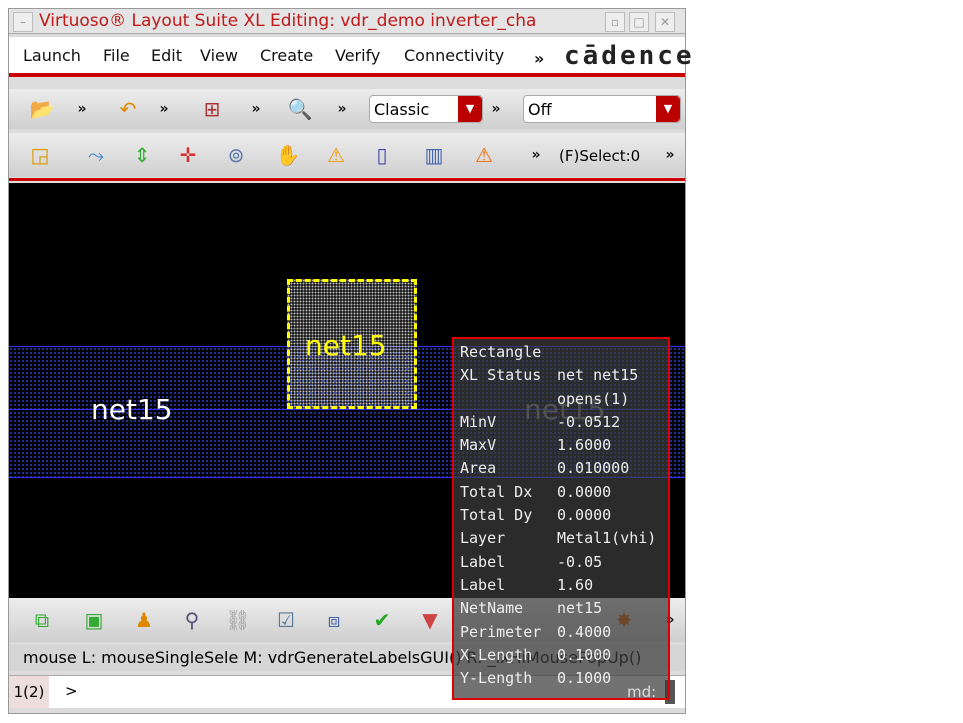 Image resolution: width=963 pixels, height=723 pixels. Describe the element at coordinates (665, 22) in the screenshot. I see `close-button: ✕` at that location.